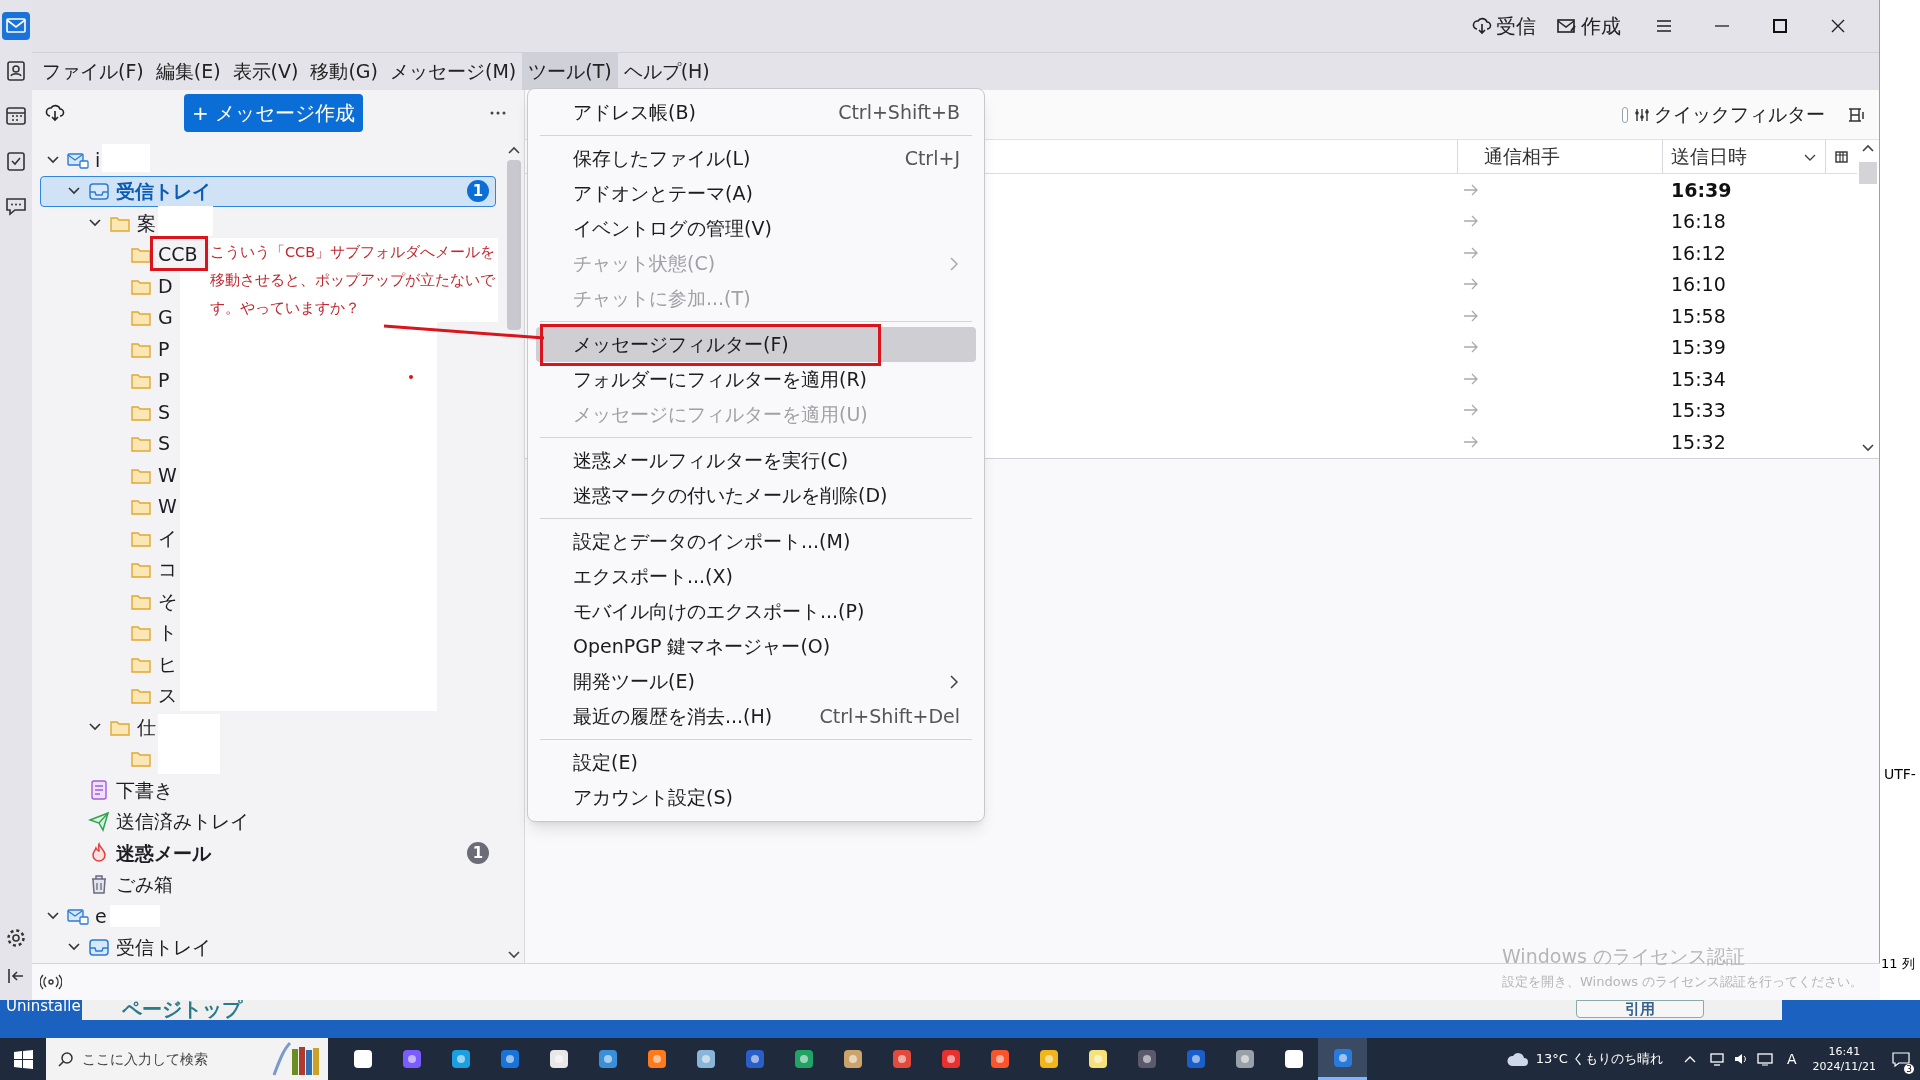  I want to click on menu-item: アカウント設定(S), so click(756, 797).